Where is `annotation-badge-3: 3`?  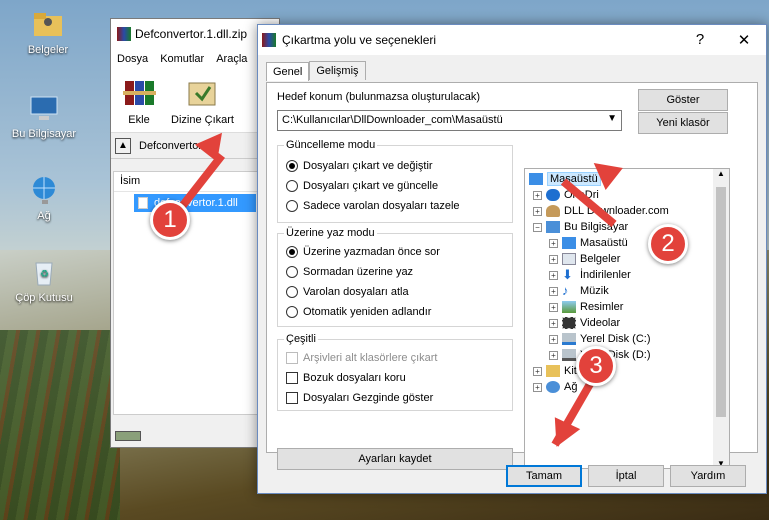 annotation-badge-3: 3 is located at coordinates (596, 366).